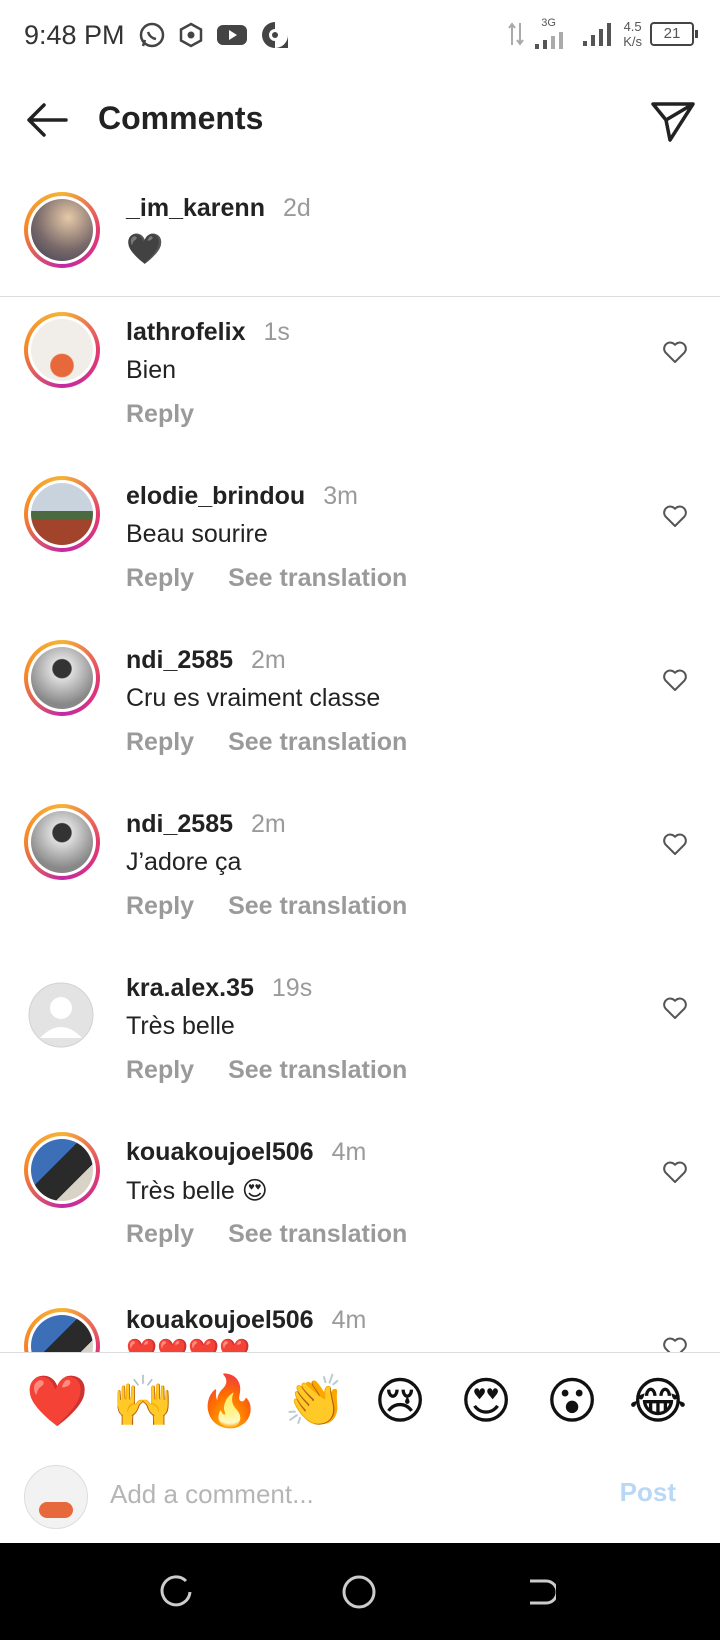 The width and height of the screenshot is (720, 1640). I want to click on system-nav-bar, so click(360, 1591).